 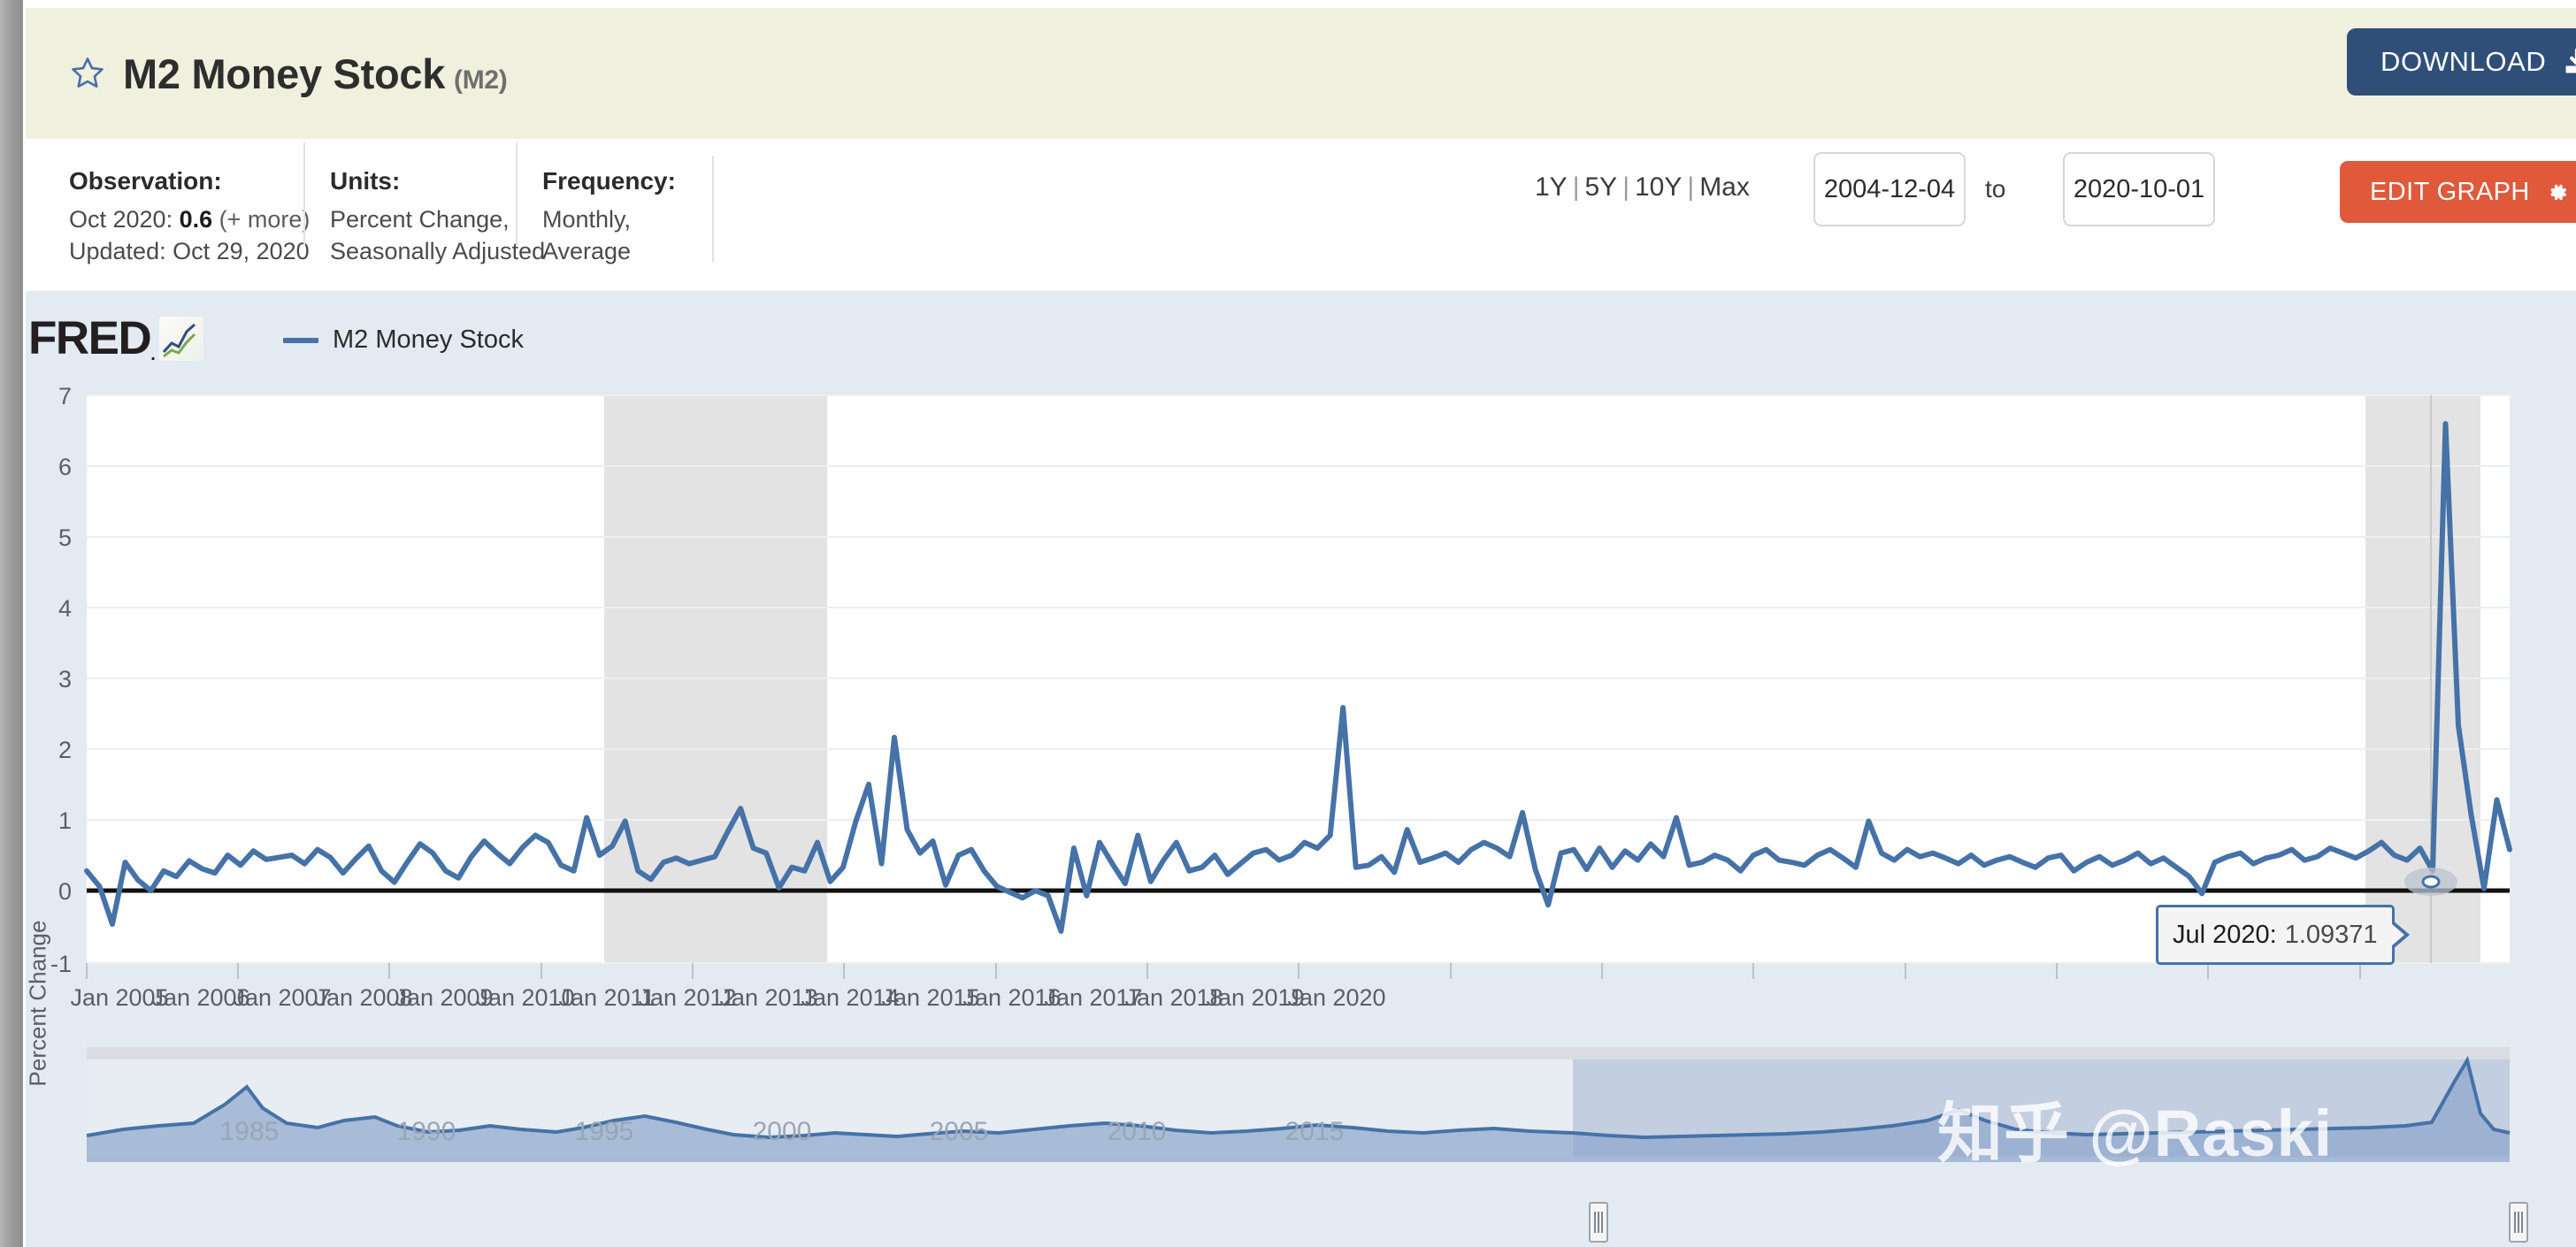 I want to click on download-button-label: DOWNLOAD, so click(x=2463, y=61).